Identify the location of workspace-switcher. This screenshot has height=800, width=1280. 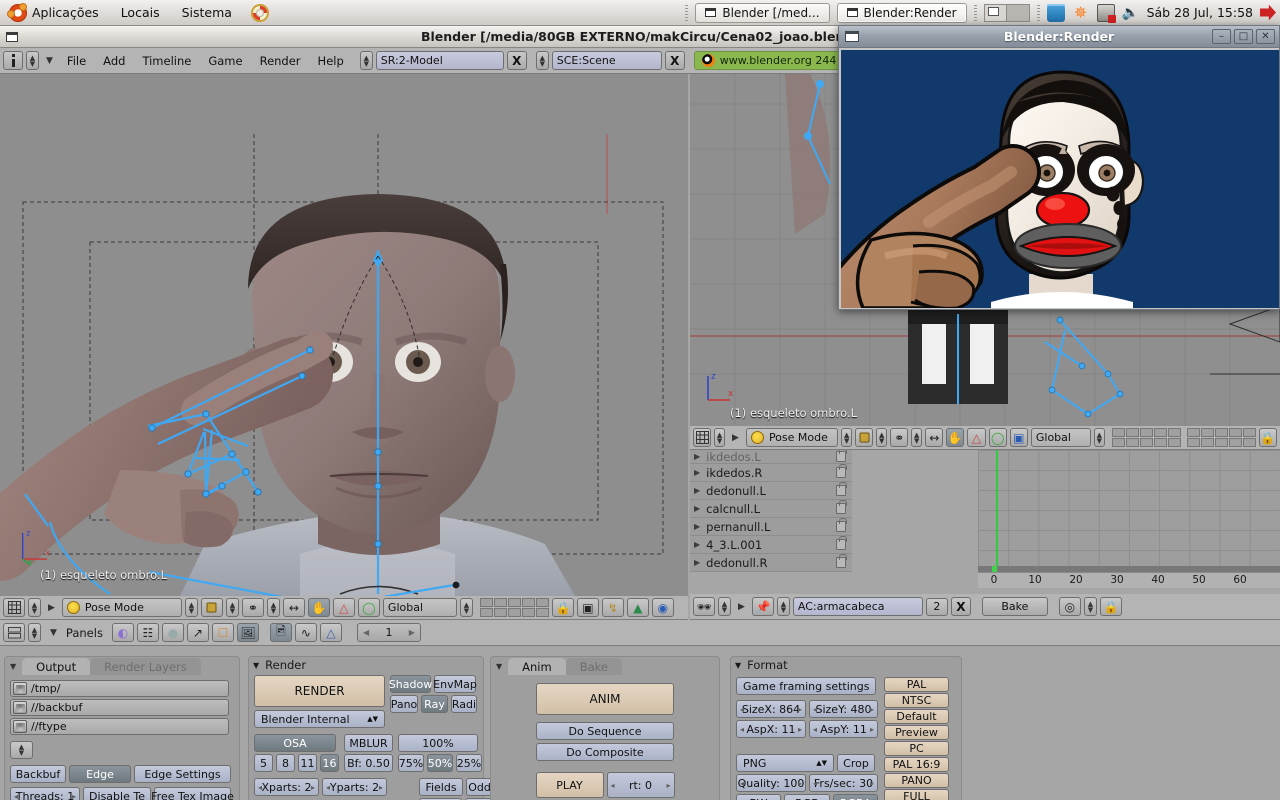
(1006, 12).